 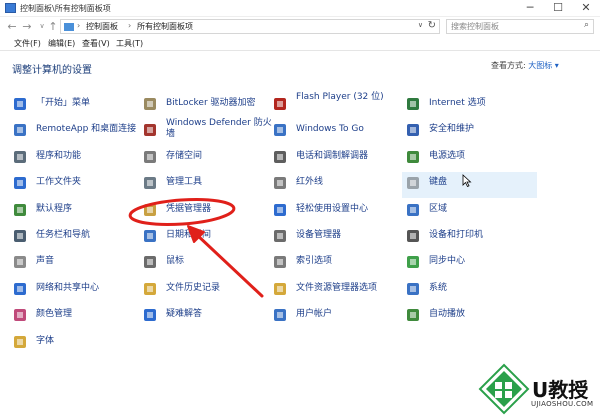 I want to click on control-panel-item: 管理工具, so click(x=209, y=184).